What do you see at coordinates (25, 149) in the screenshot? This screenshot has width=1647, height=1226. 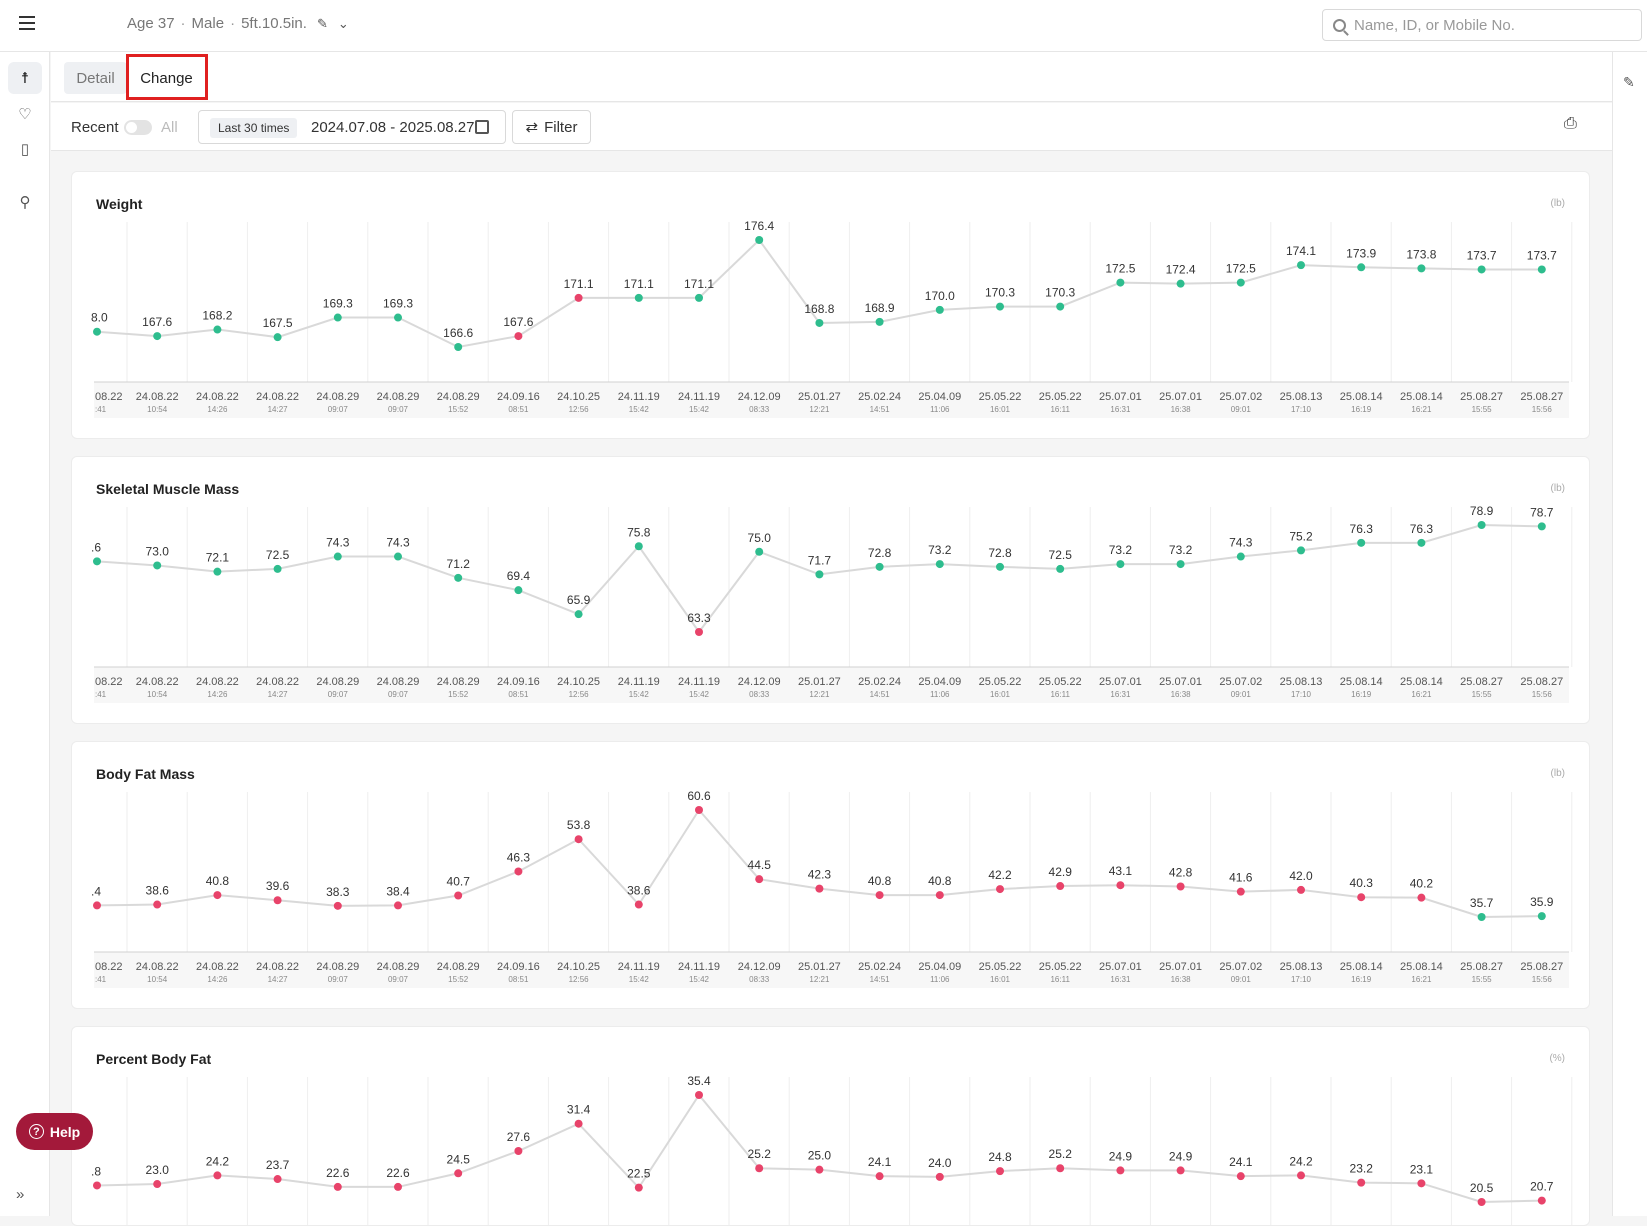 I see `device-icon: ▯` at bounding box center [25, 149].